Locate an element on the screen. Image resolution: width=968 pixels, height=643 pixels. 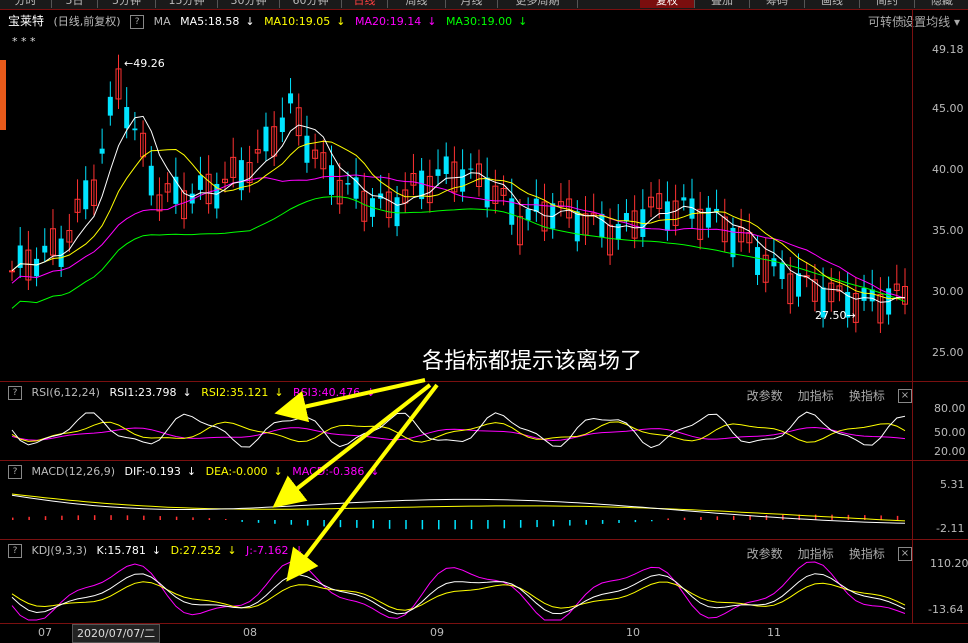
arrow-to-macd is located at coordinates (352, 445).